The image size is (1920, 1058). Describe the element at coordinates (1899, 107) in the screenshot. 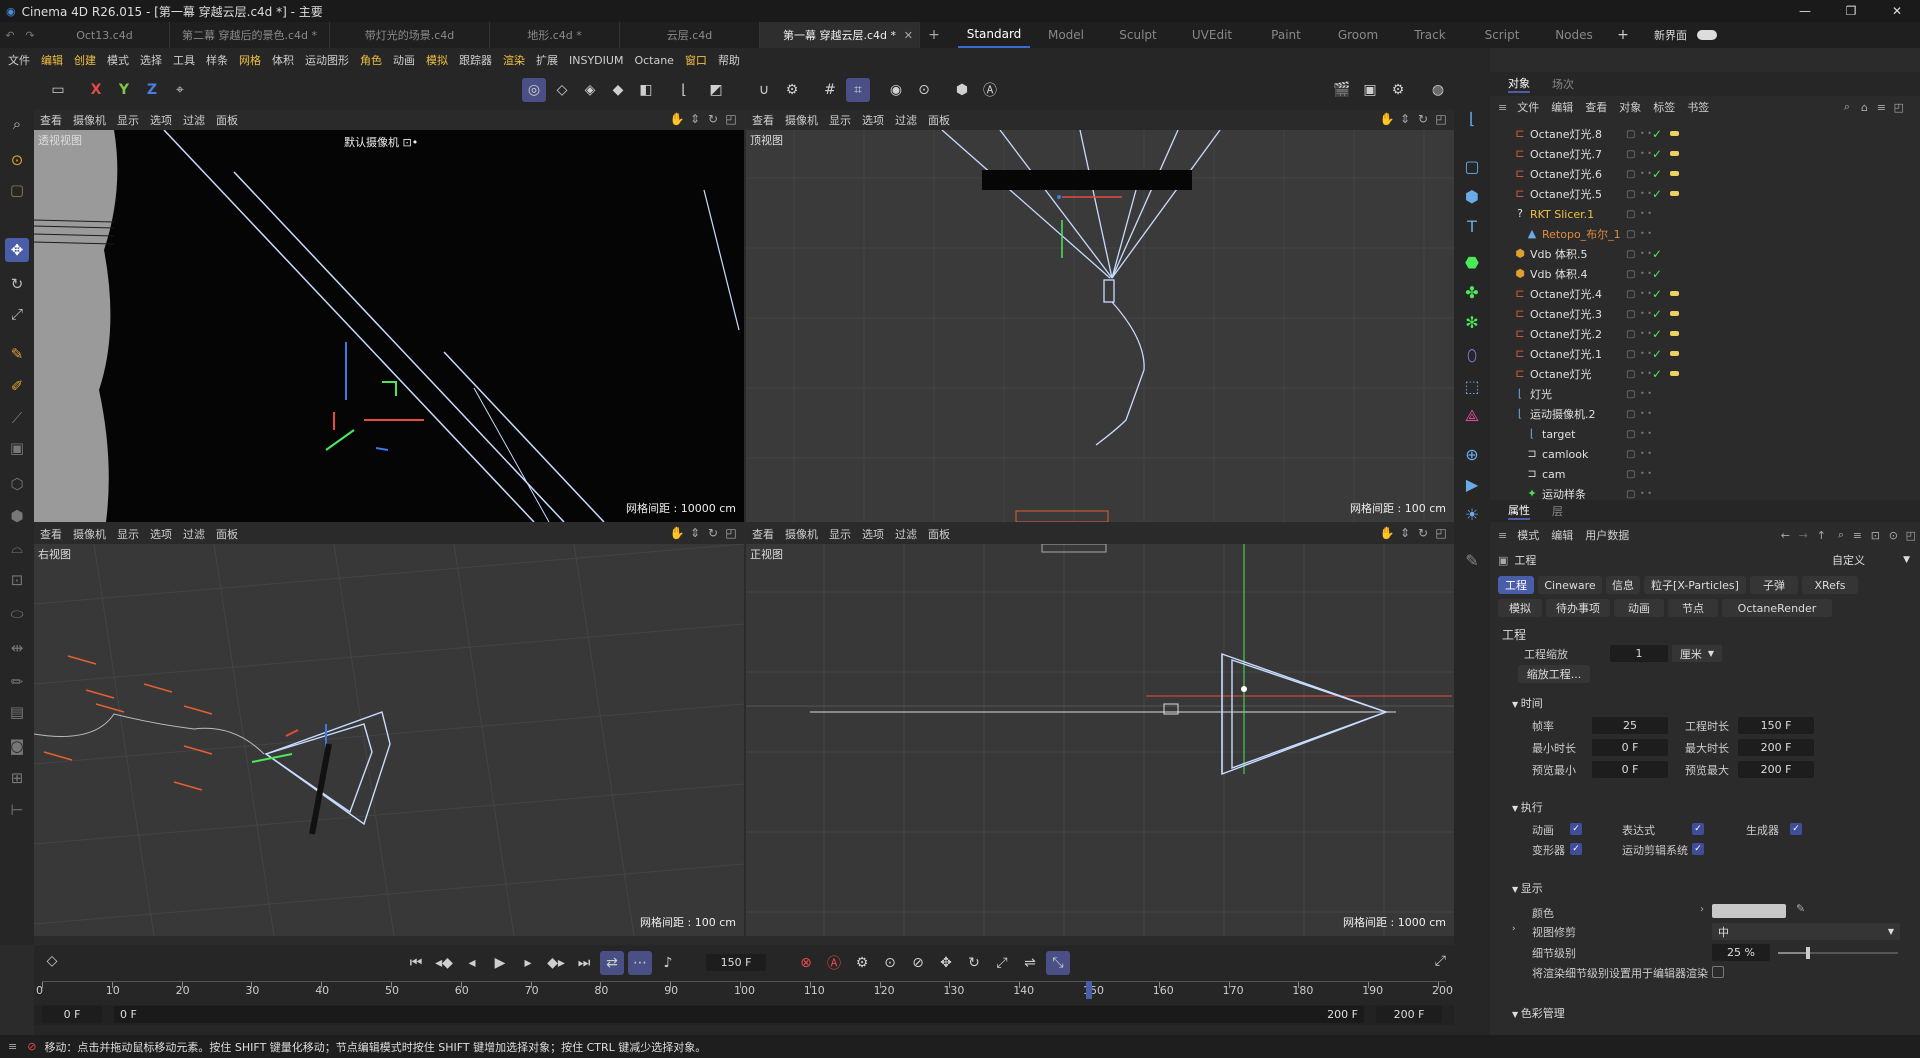

I see `new-window-icon: ◰` at that location.